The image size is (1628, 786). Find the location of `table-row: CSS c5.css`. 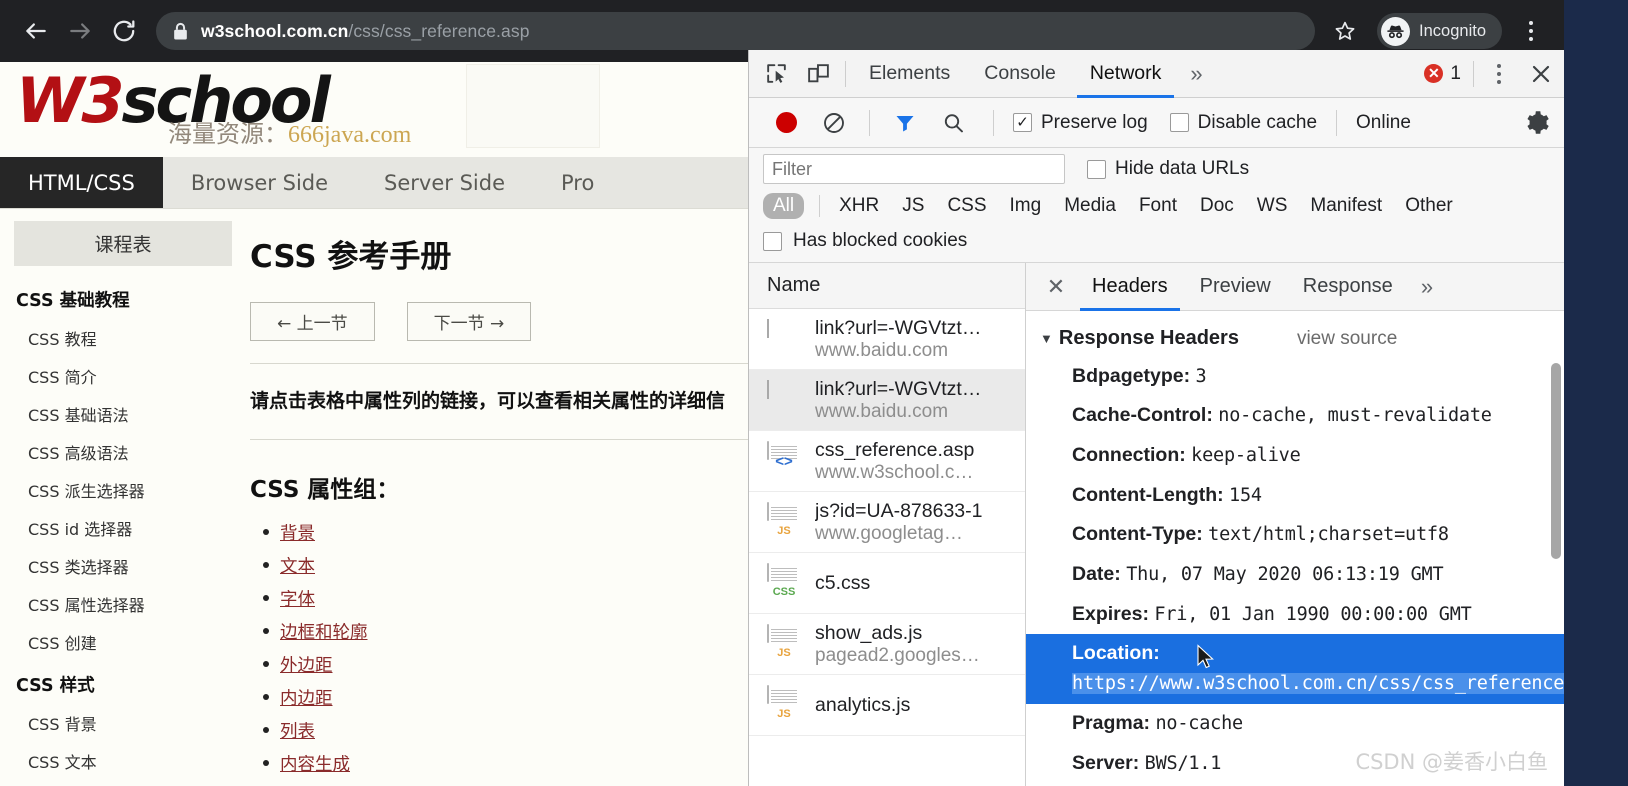

table-row: CSS c5.css is located at coordinates (887, 583).